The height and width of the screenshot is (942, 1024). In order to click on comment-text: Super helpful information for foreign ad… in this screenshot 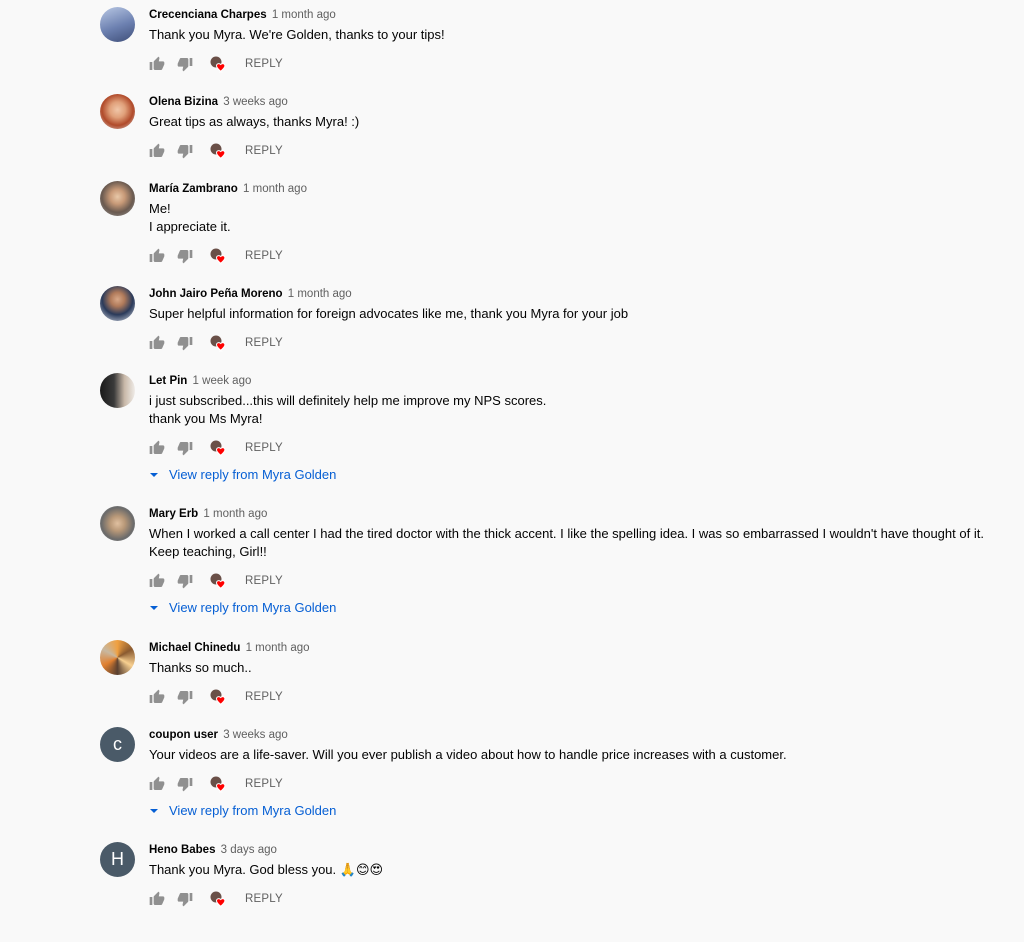, I will do `click(389, 313)`.